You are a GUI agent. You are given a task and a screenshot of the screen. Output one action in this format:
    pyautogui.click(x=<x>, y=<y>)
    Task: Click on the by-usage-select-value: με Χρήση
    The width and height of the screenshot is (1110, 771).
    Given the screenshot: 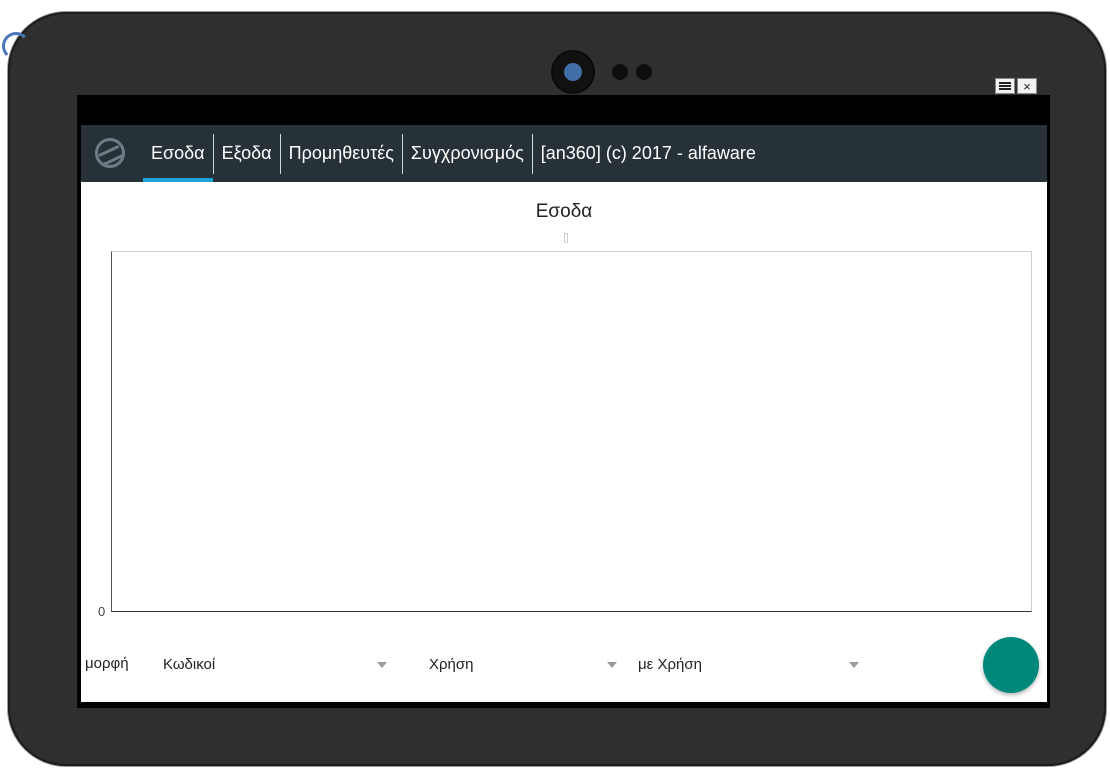 What is the action you would take?
    pyautogui.click(x=670, y=664)
    